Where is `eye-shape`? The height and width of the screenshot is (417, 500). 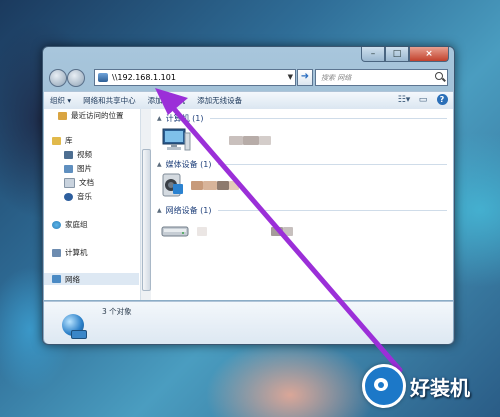 eye-shape is located at coordinates (381, 384).